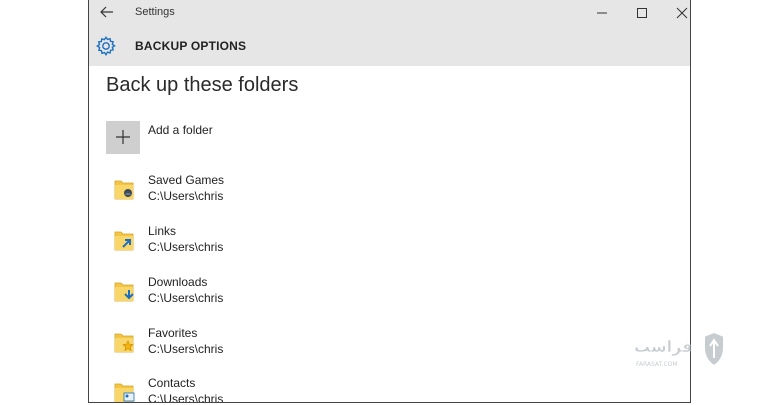 The height and width of the screenshot is (405, 780). I want to click on page-title: BACKUP OPTIONS, so click(191, 46).